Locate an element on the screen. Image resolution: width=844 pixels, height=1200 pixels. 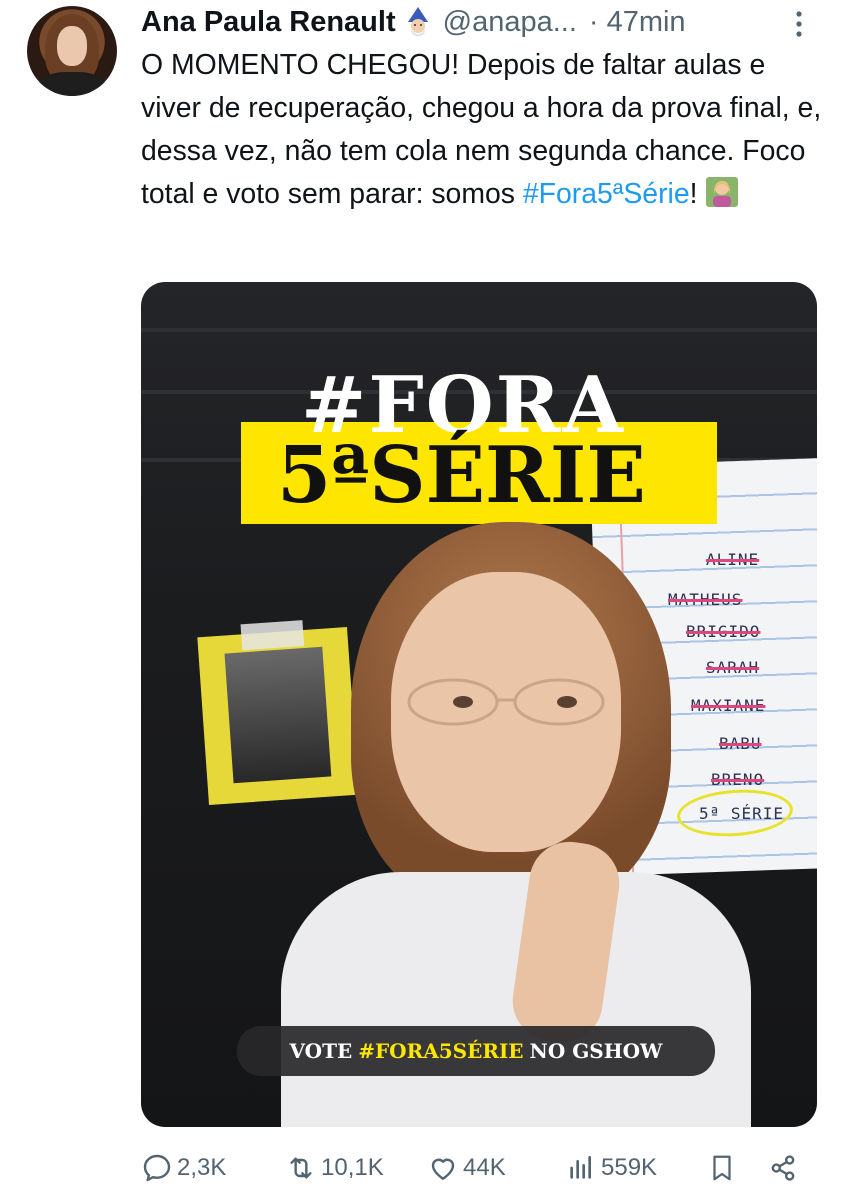
views-button: 559K is located at coordinates (611, 1168).